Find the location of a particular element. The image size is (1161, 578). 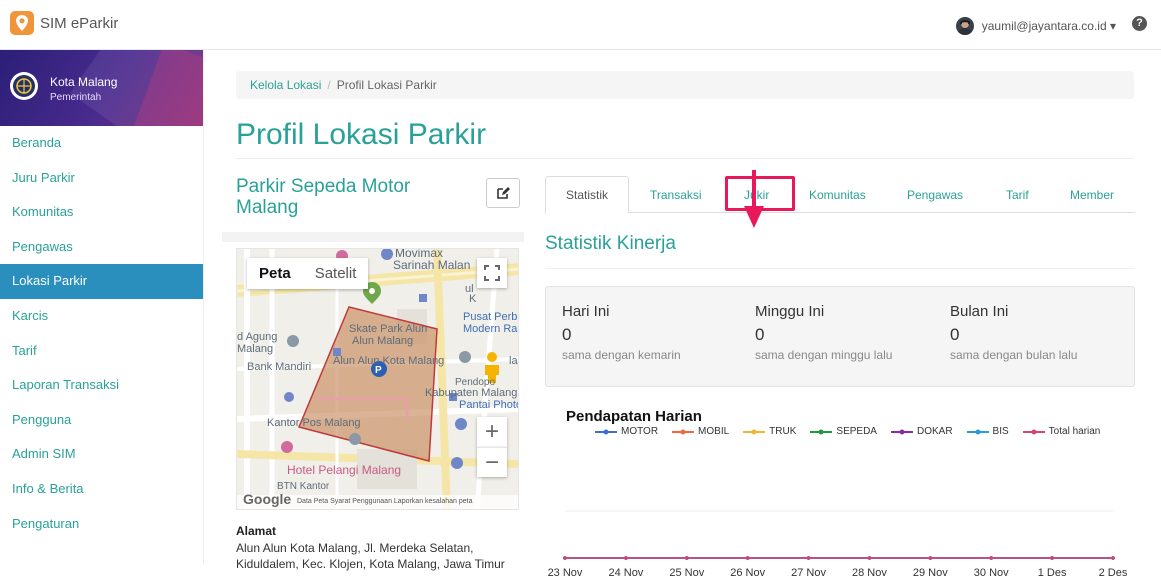

x-tick-label: 25 Nov is located at coordinates (686, 572).